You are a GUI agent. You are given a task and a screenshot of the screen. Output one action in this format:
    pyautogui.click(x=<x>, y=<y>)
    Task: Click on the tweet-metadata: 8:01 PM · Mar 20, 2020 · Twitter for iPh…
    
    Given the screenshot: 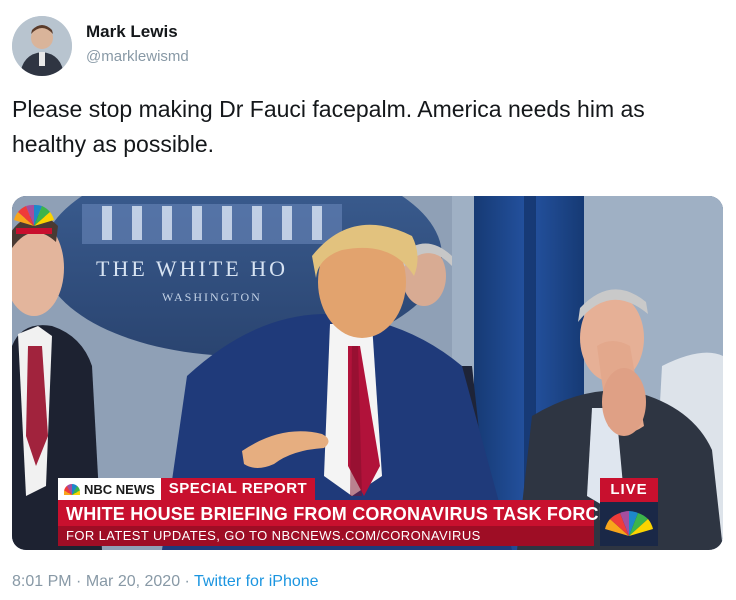 What is the action you would take?
    pyautogui.click(x=165, y=582)
    